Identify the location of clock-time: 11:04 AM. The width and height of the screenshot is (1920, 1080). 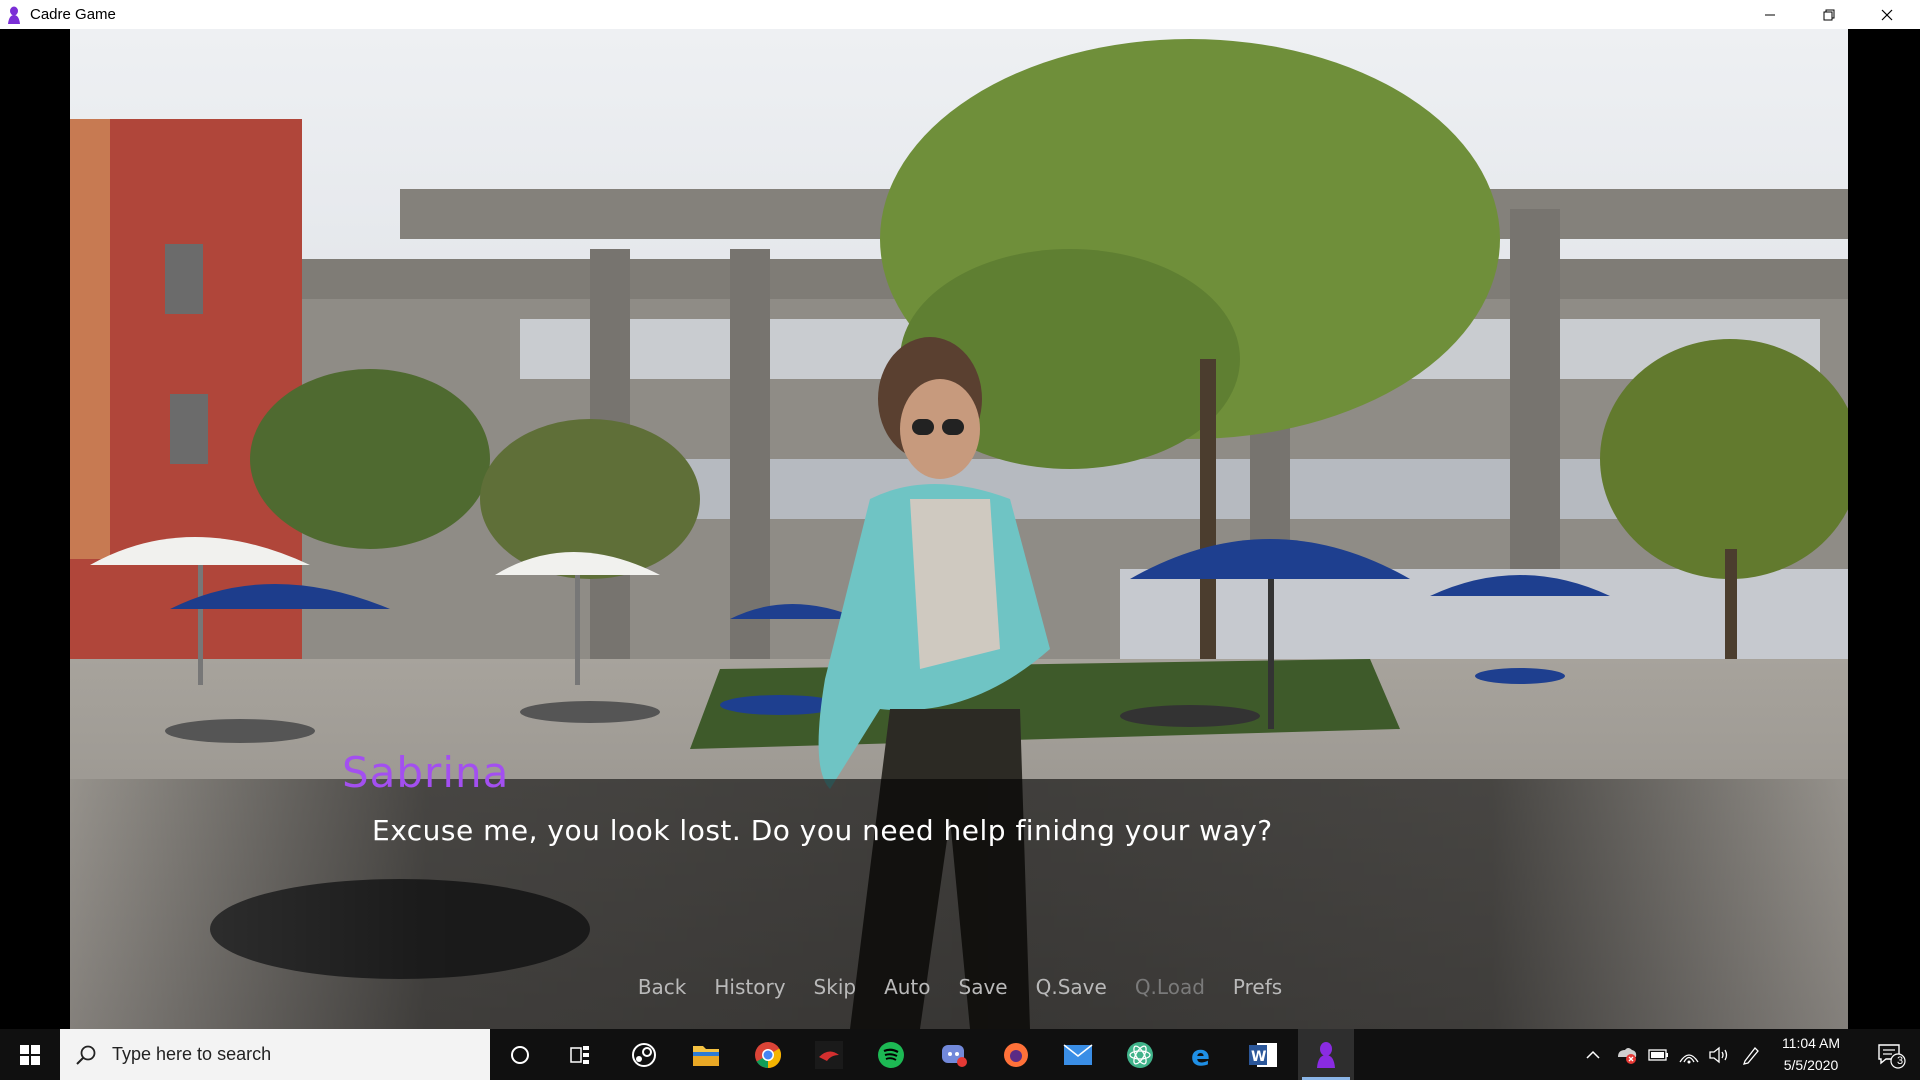
(1811, 1043).